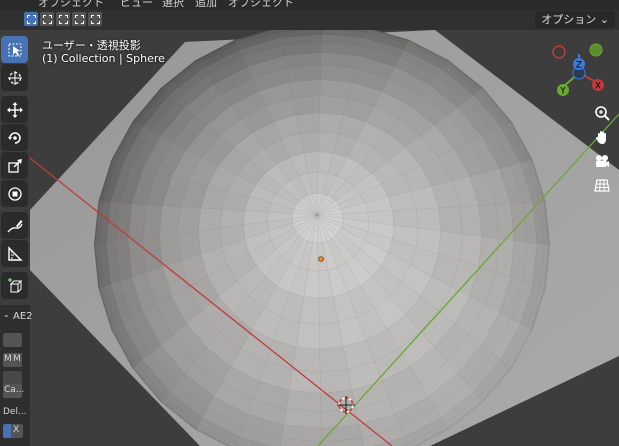  Describe the element at coordinates (6, 314) in the screenshot. I see `chevron-down-icon: ⌄` at that location.